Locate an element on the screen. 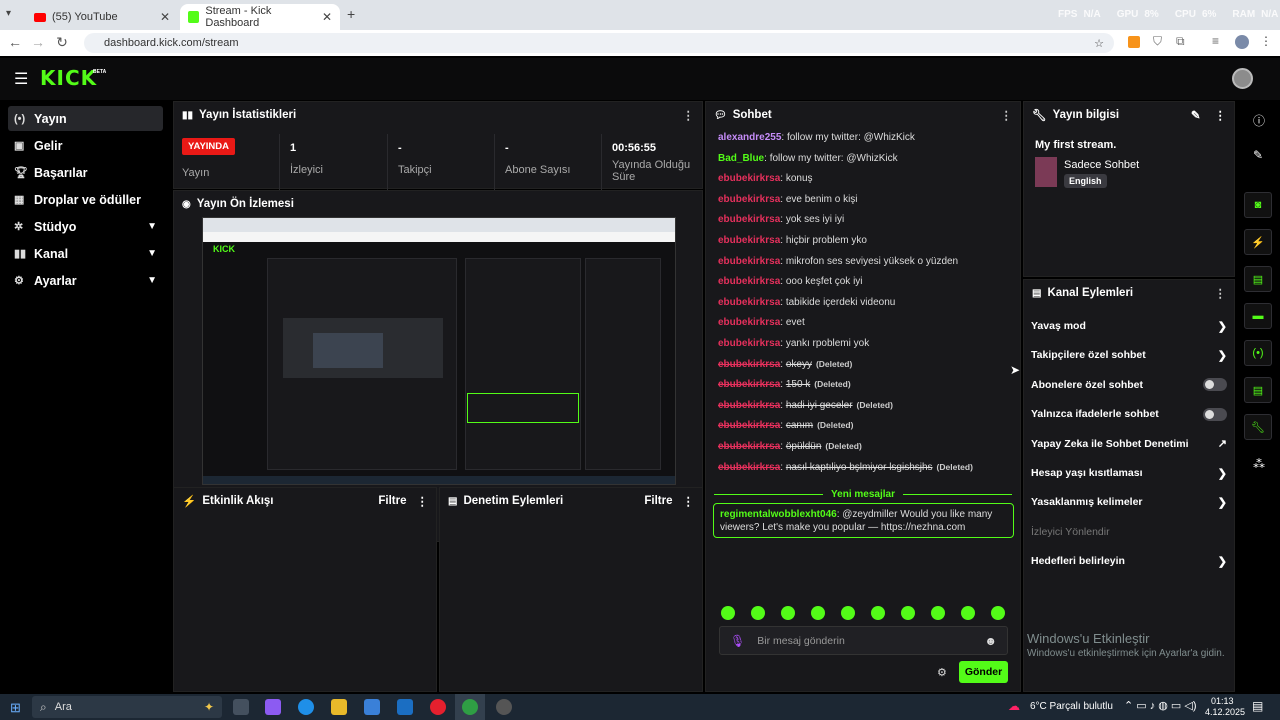  send-button: Gönder is located at coordinates (983, 672).